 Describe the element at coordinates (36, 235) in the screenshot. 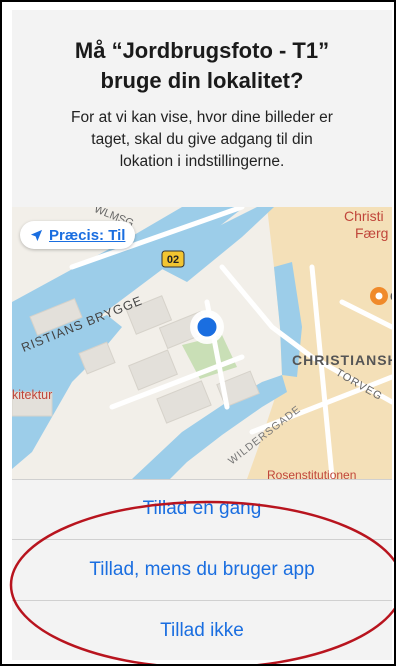

I see `location-arrow-icon` at that location.